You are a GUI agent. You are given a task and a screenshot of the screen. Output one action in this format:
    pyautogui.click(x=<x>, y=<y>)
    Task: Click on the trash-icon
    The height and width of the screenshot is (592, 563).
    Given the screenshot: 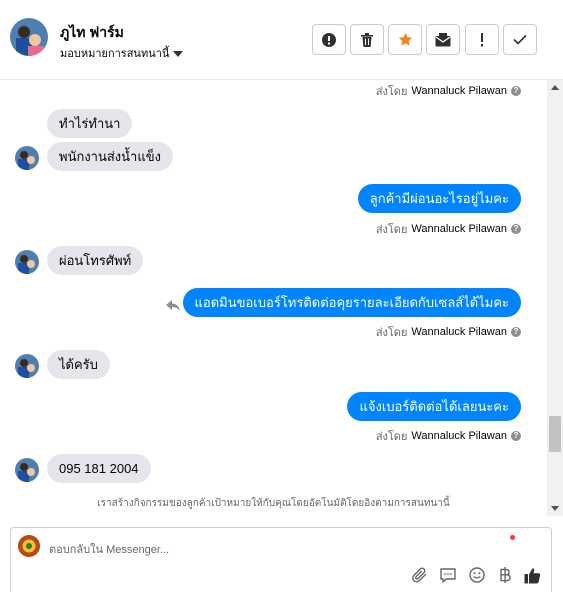 What is the action you would take?
    pyautogui.click(x=367, y=39)
    